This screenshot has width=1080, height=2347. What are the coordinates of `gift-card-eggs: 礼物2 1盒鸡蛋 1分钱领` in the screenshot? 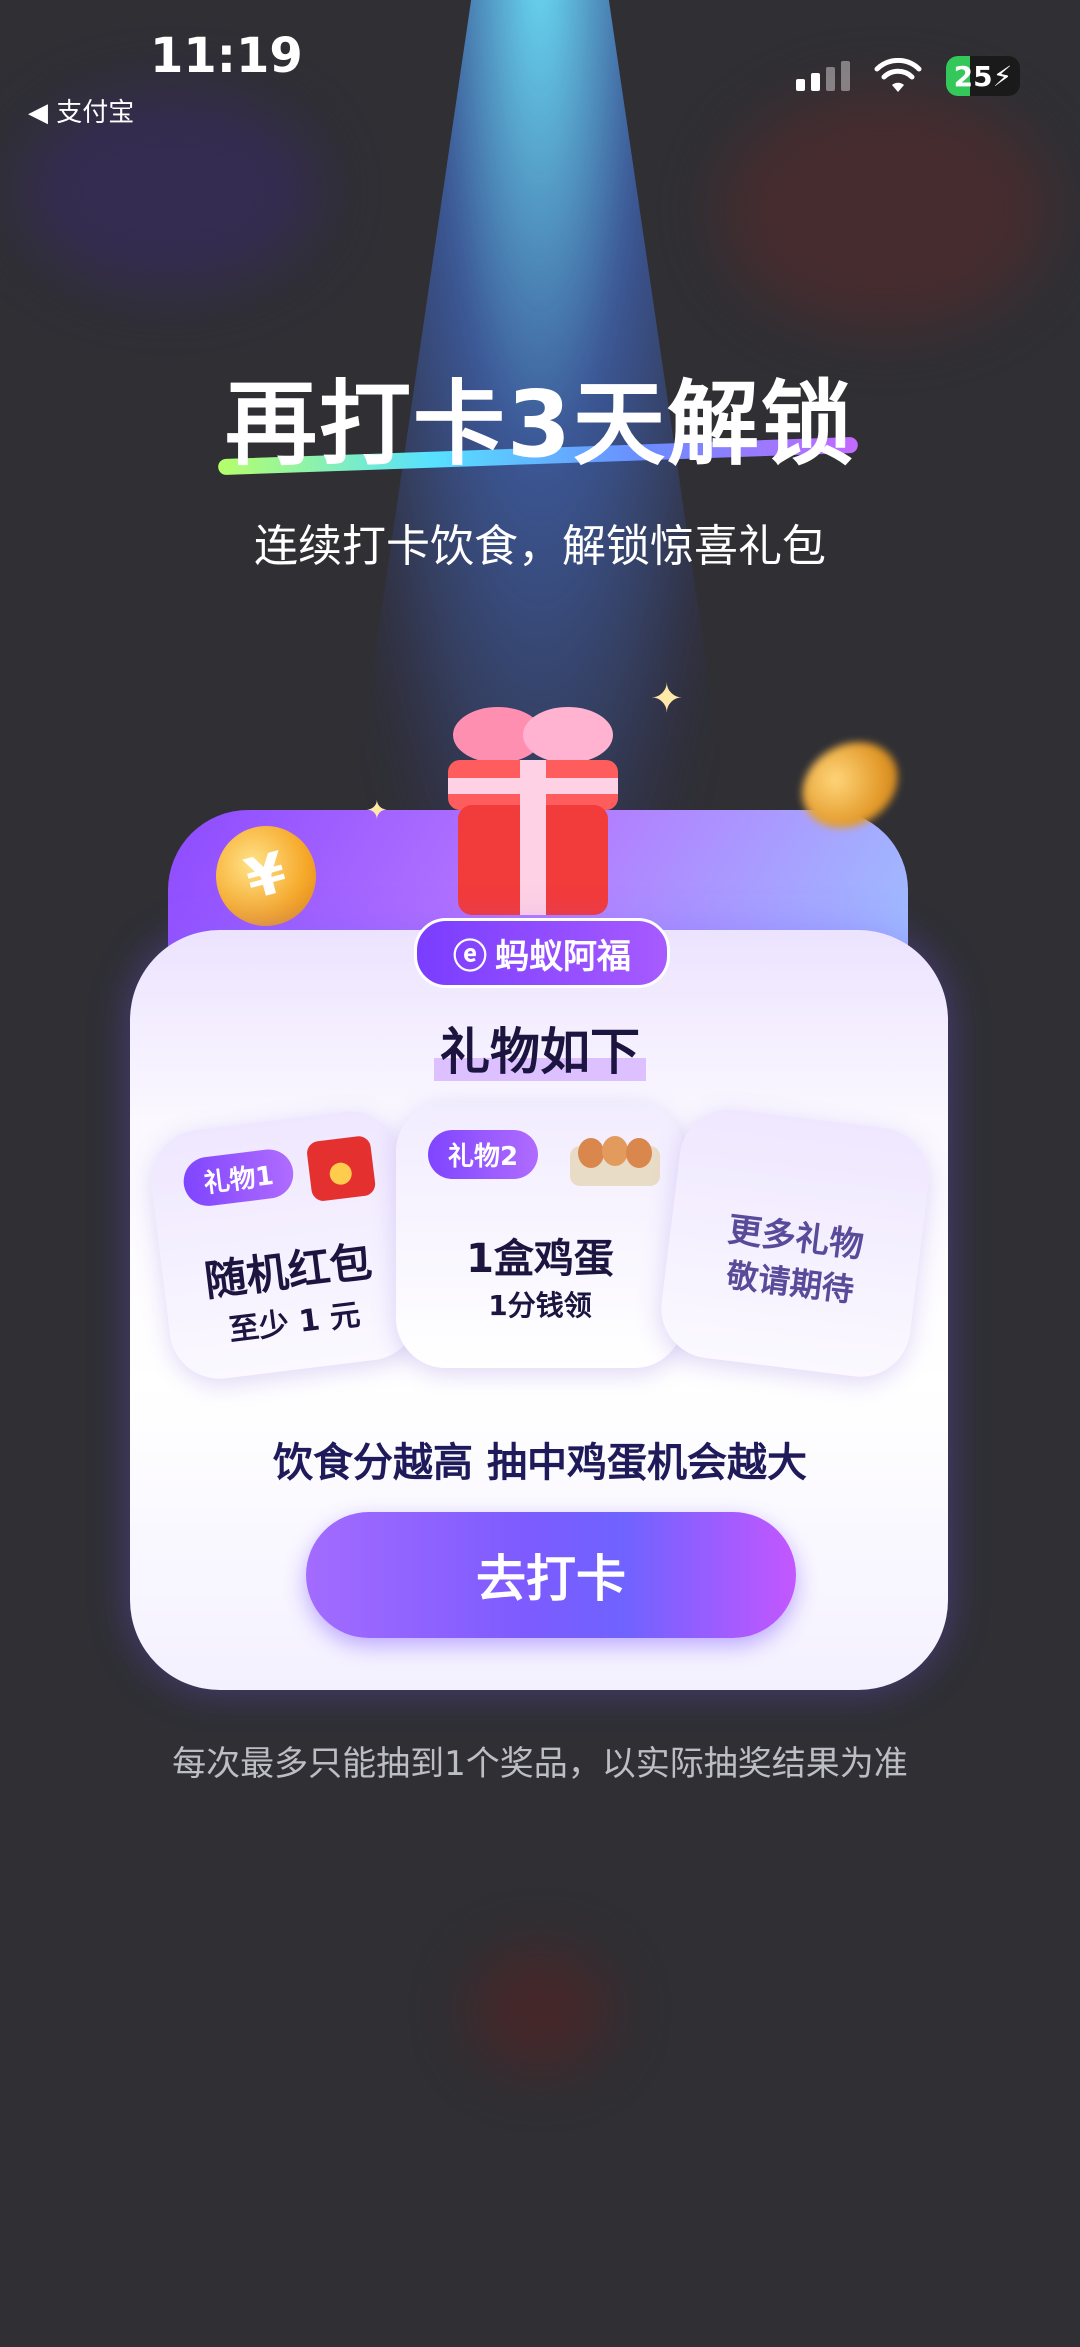 It's located at (540, 1235).